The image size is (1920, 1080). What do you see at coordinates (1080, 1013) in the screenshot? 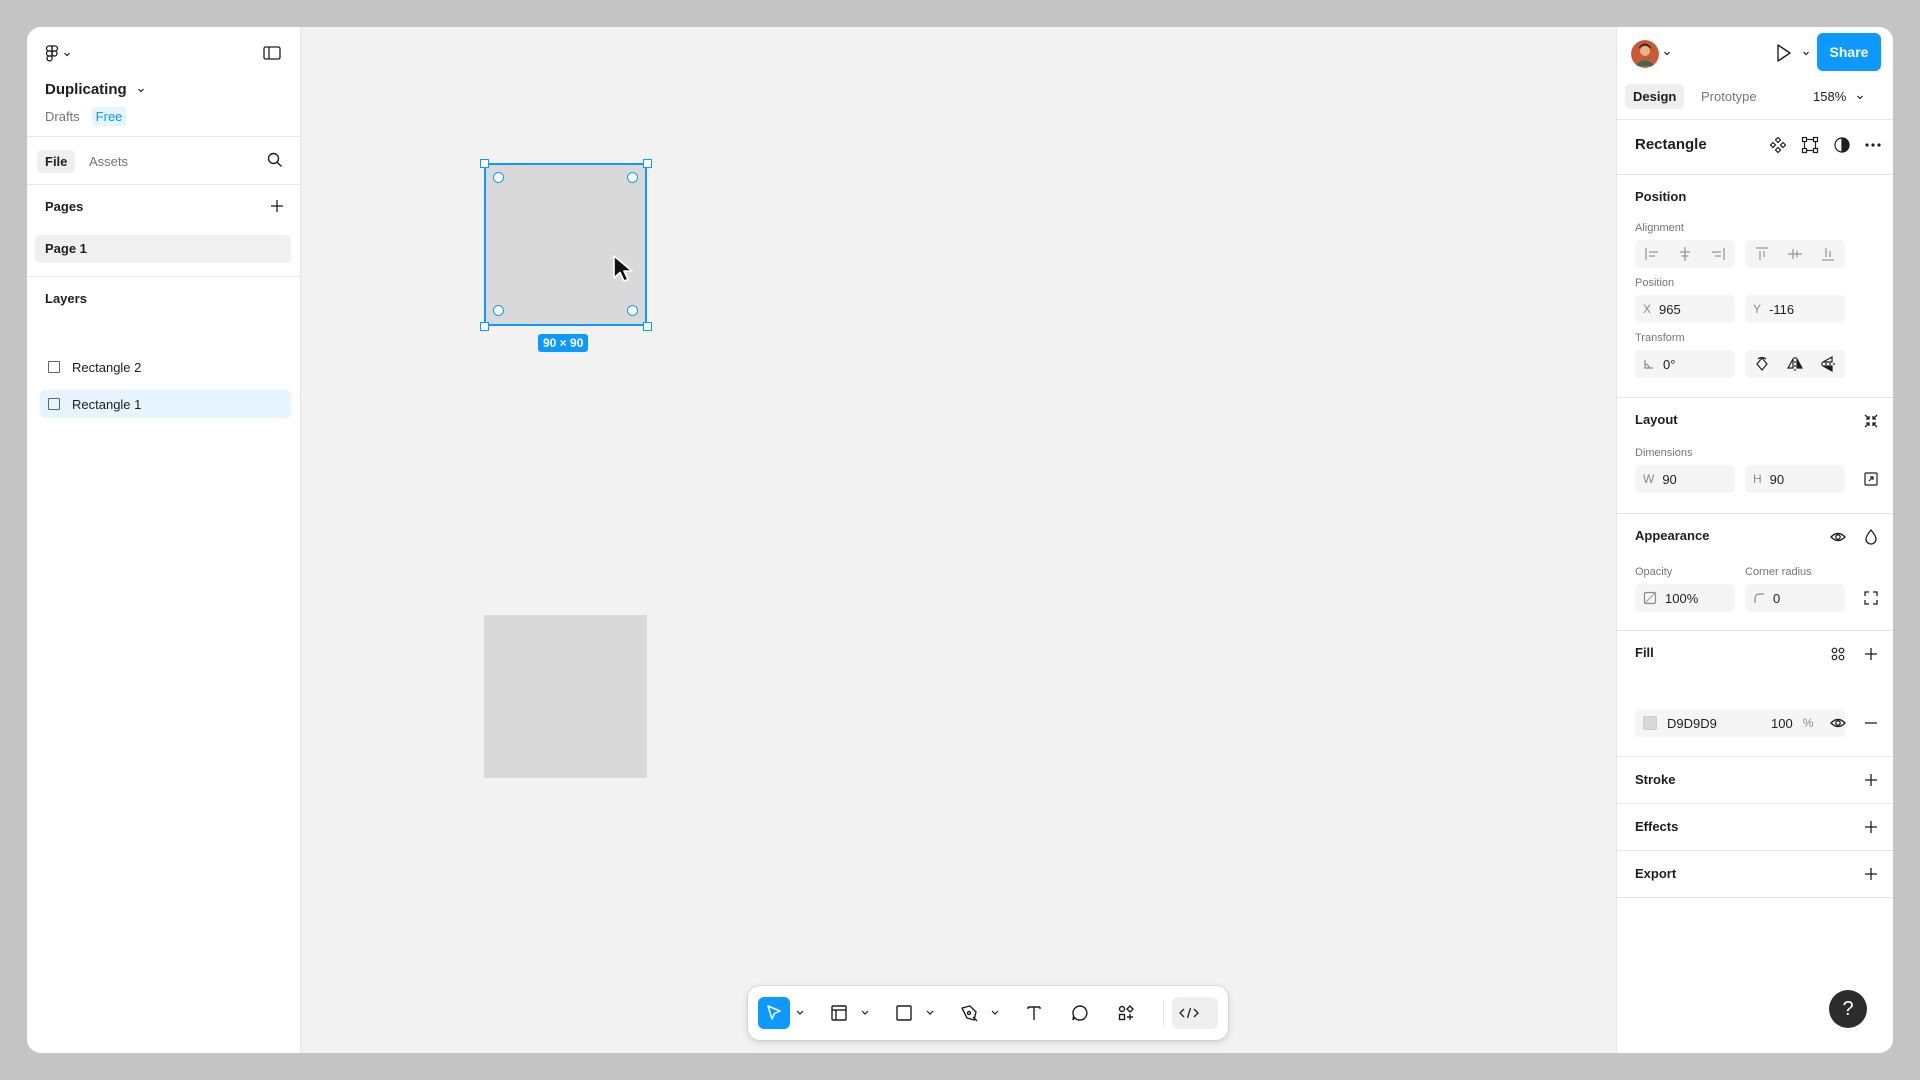
I see `comment-tool-button` at bounding box center [1080, 1013].